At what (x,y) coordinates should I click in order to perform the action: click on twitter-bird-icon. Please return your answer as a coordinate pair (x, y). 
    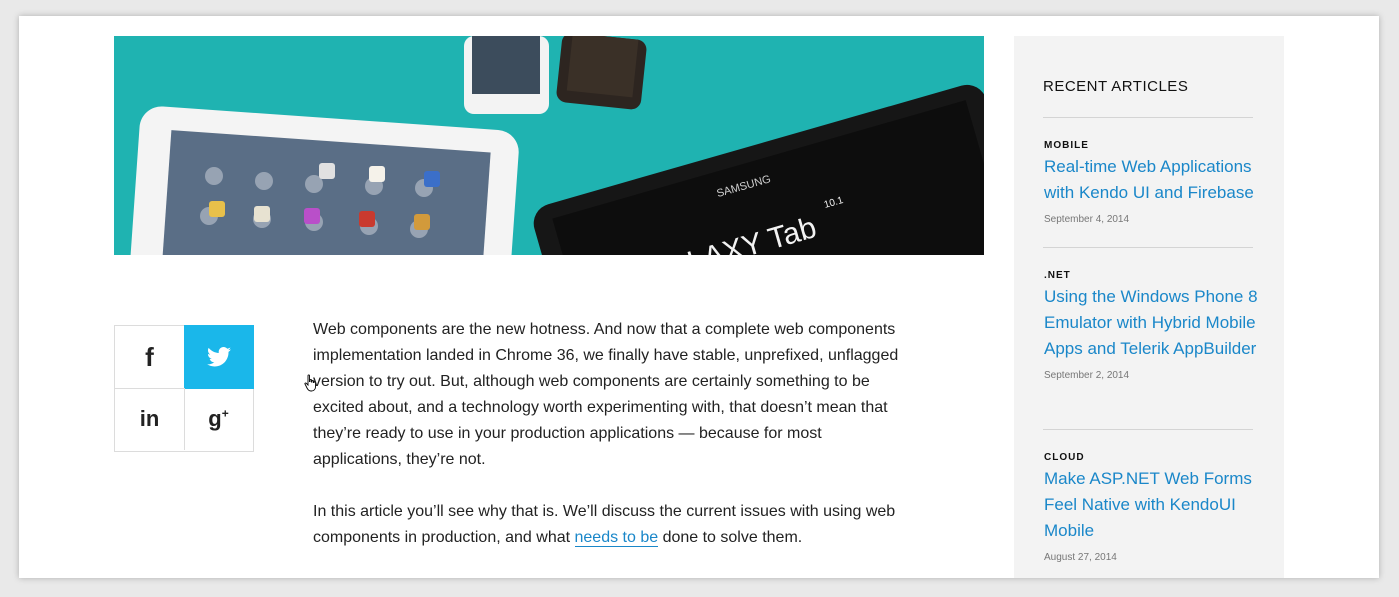
    Looking at the image, I should click on (219, 357).